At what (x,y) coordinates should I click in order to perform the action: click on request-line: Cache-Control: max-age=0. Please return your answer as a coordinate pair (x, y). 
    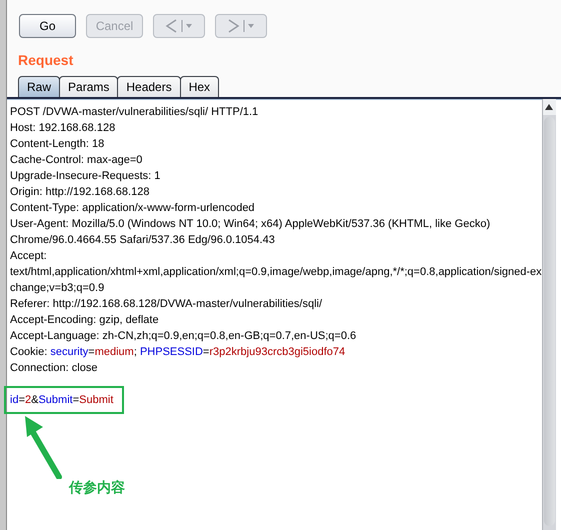
    Looking at the image, I should click on (77, 160).